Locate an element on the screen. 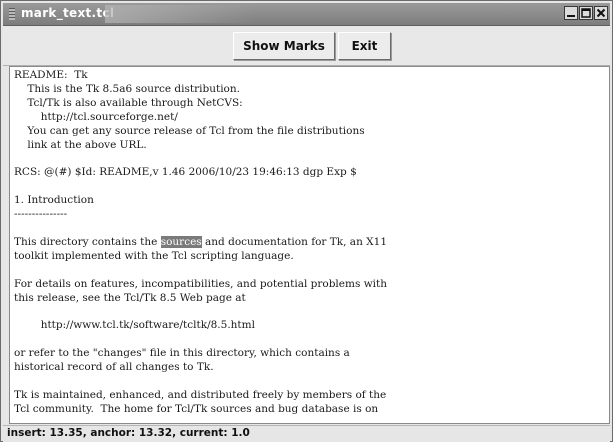 This screenshot has height=442, width=613. maximize-glyph is located at coordinates (586, 13).